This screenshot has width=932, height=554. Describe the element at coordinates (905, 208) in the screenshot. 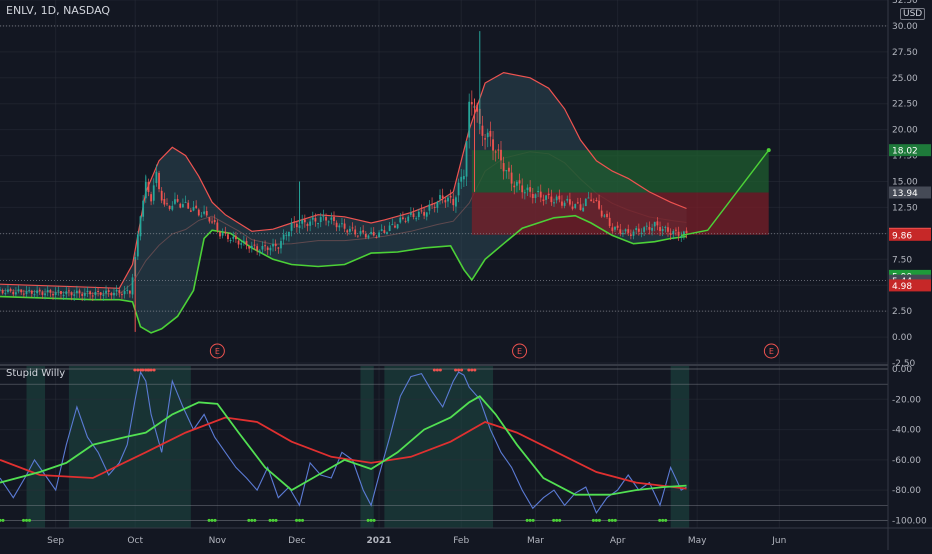

I see `y-tick-label: 12.50` at that location.